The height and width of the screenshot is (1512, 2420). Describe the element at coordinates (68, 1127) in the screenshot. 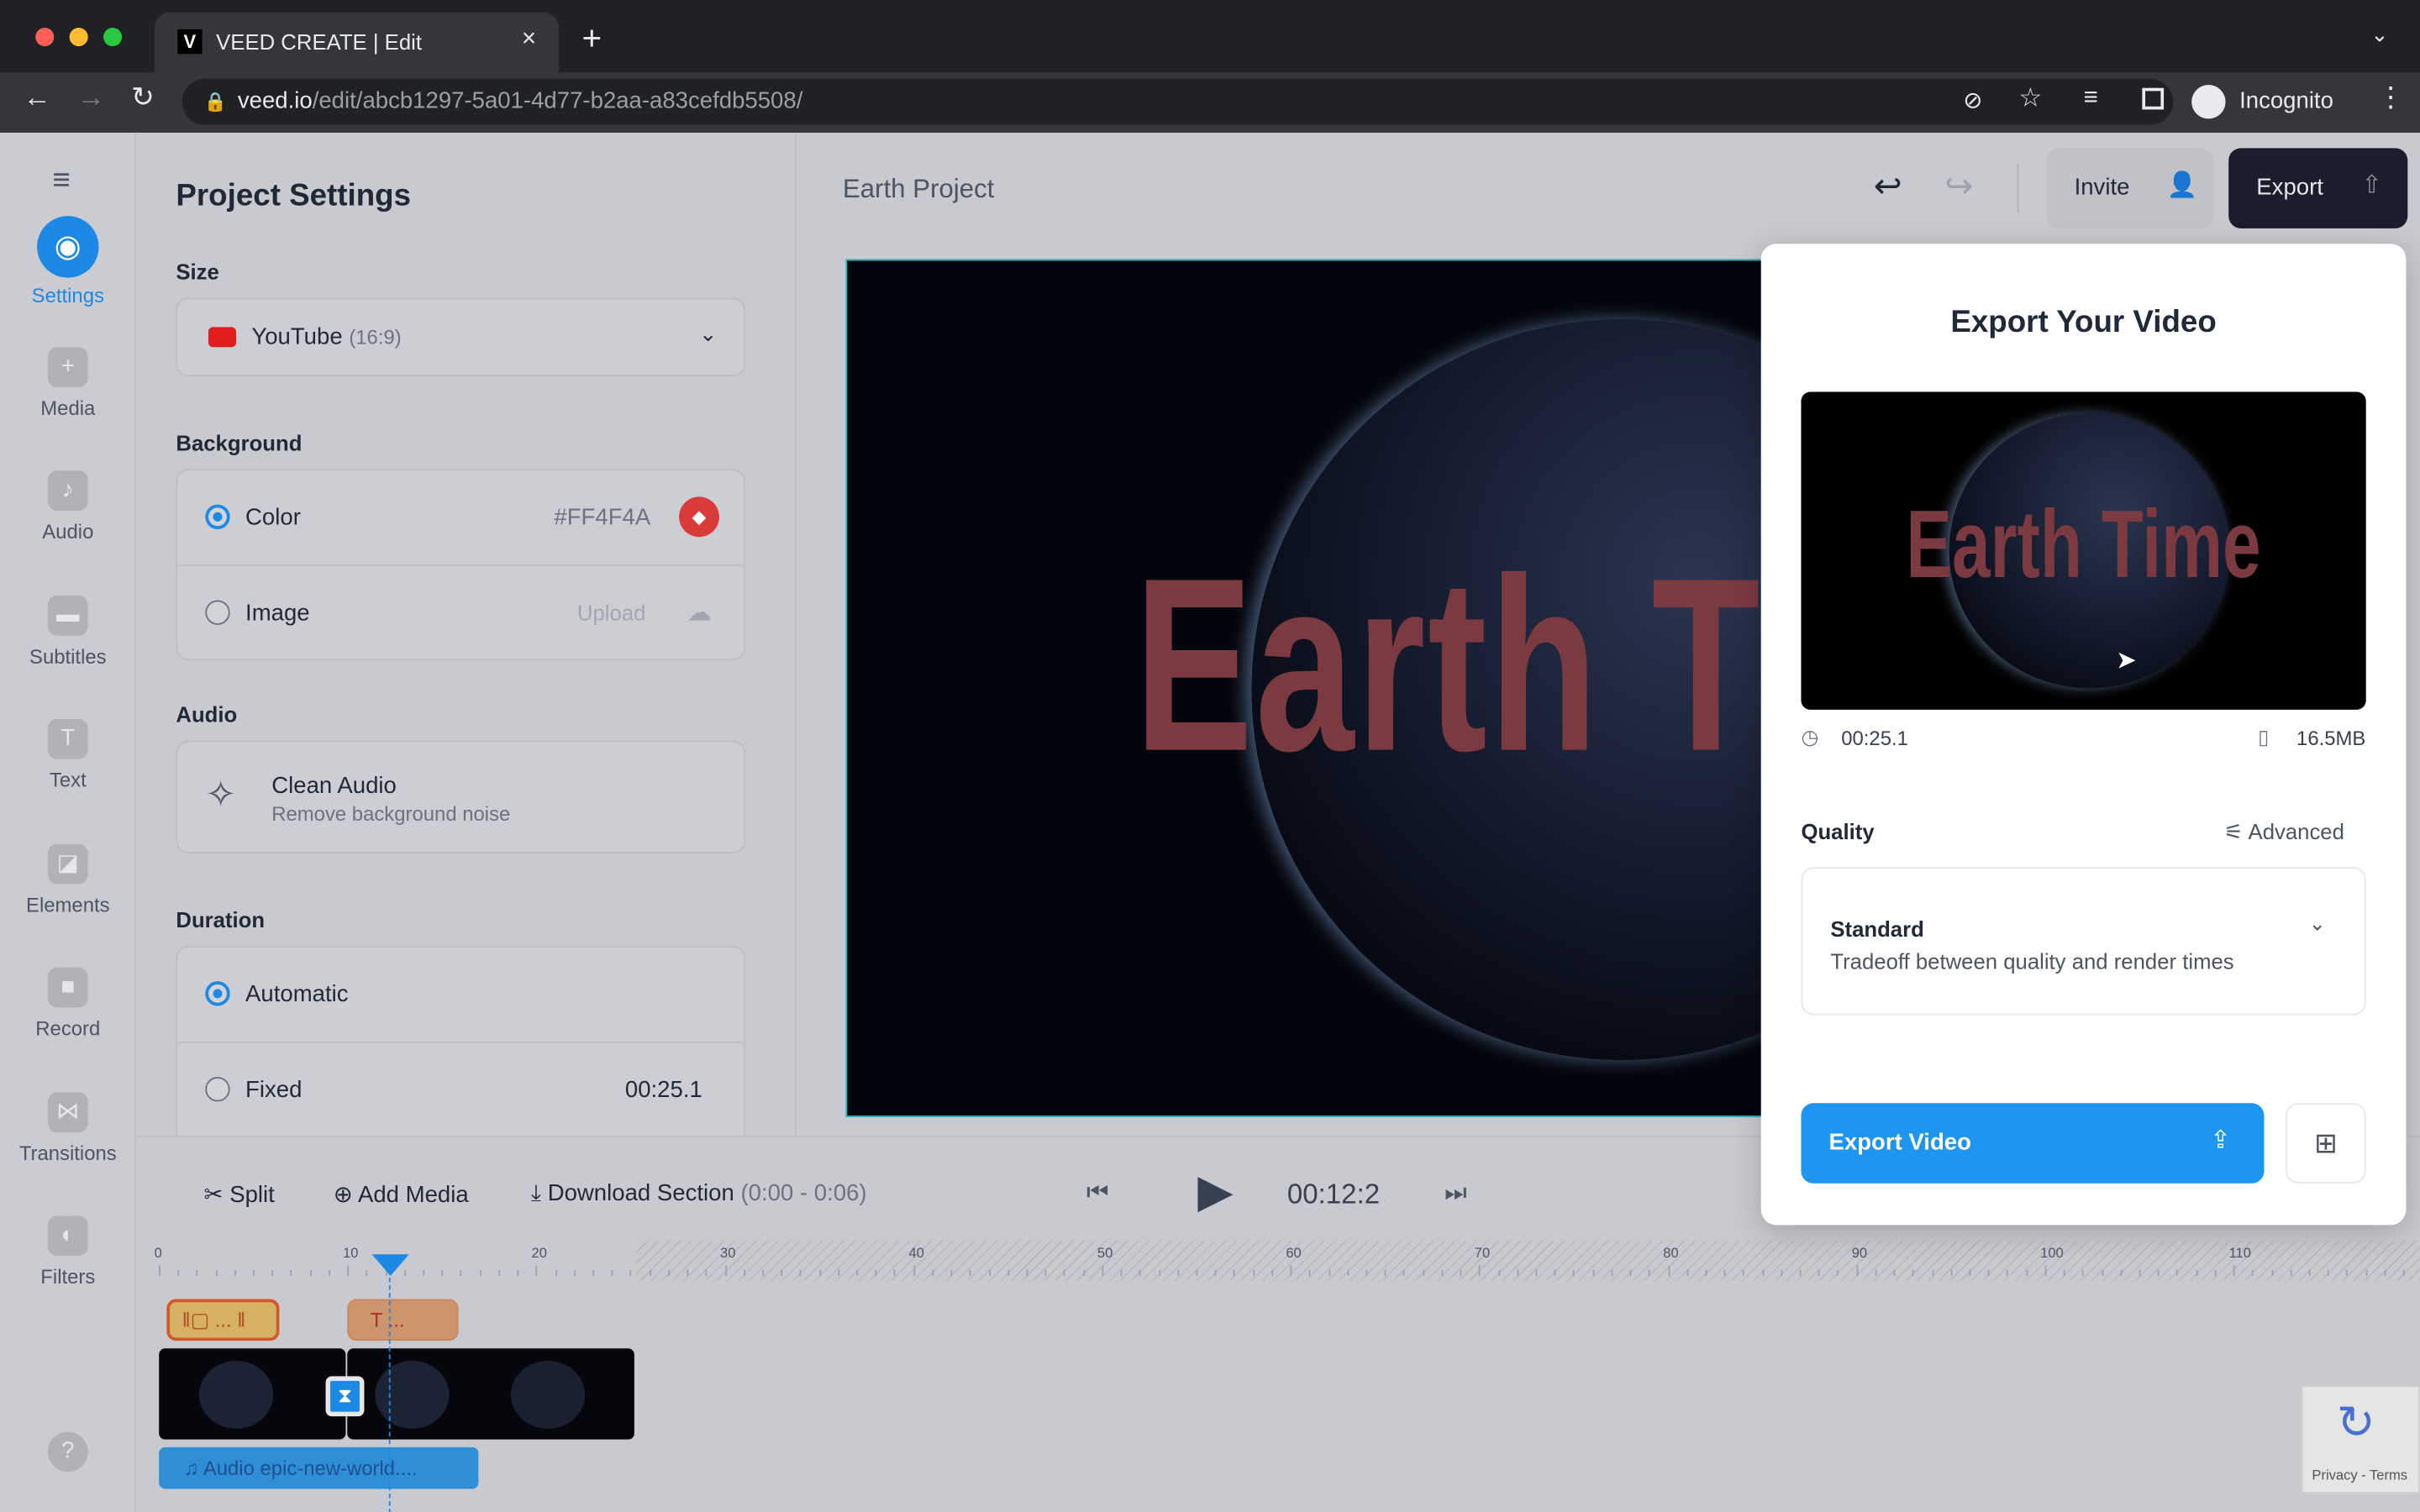

I see `rail-item-transitions: ⋈ Transitions` at that location.